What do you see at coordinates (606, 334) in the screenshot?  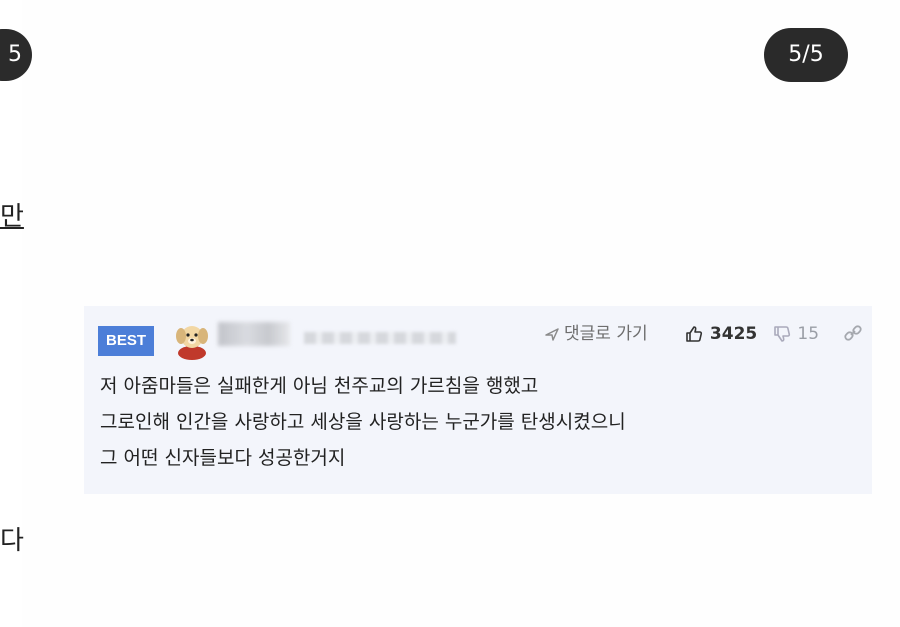 I see `reply-link-label: 댓글로 가기` at bounding box center [606, 334].